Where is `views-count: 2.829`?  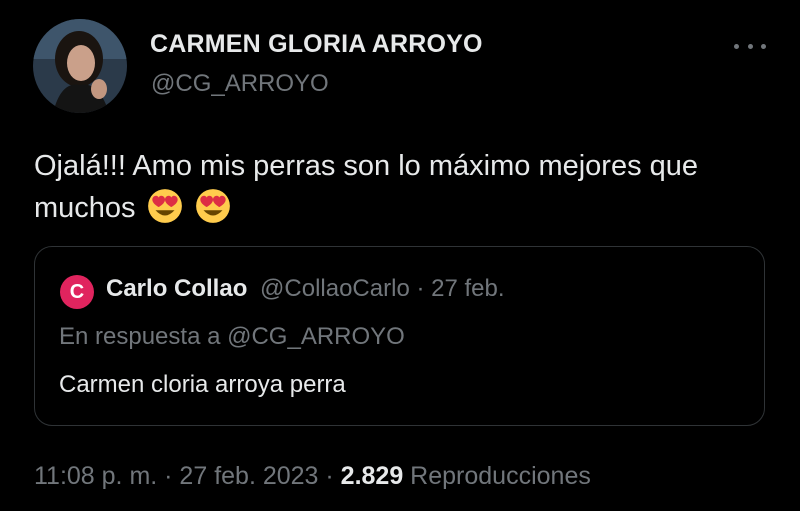 views-count: 2.829 is located at coordinates (372, 476).